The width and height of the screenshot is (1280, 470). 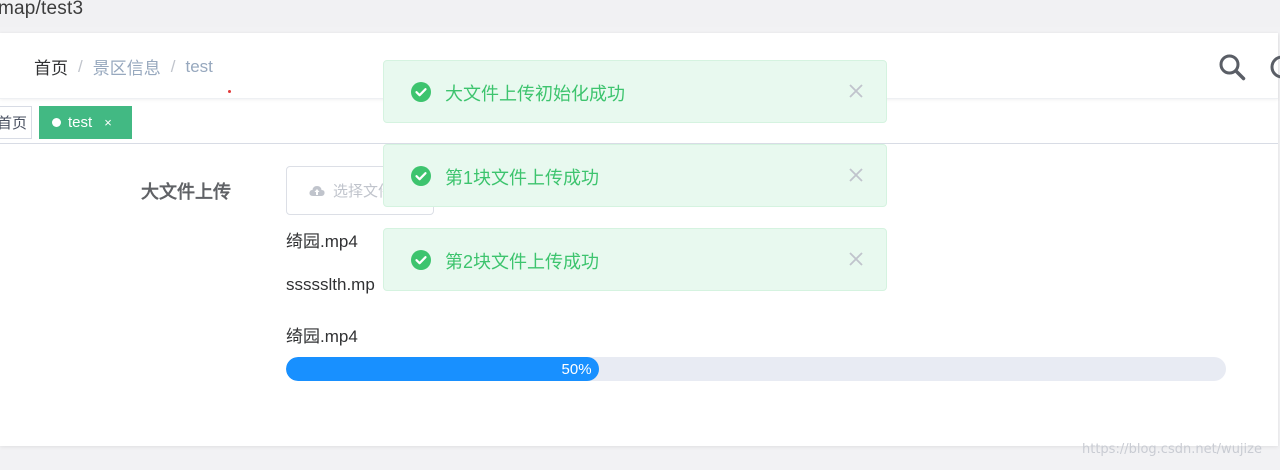 What do you see at coordinates (127, 66) in the screenshot?
I see `breadcrumb-section: 景区信息` at bounding box center [127, 66].